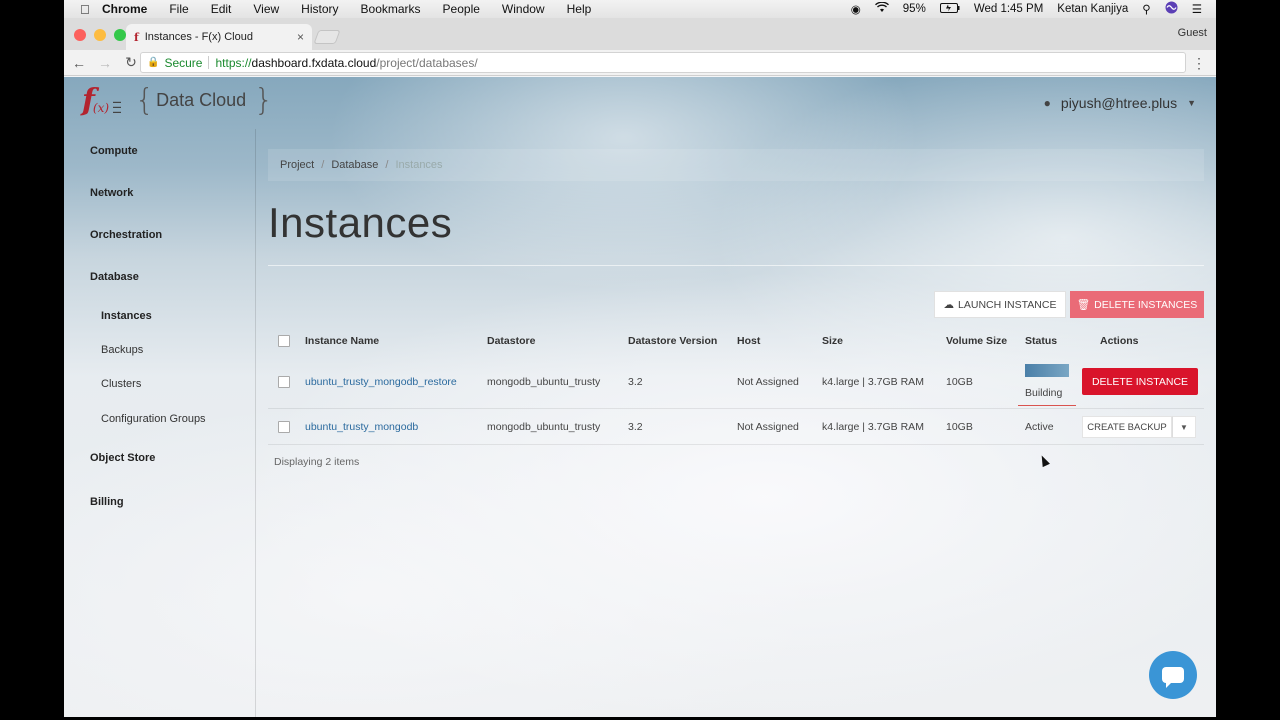 This screenshot has width=1280, height=720. I want to click on reload-icon: ↻, so click(131, 62).